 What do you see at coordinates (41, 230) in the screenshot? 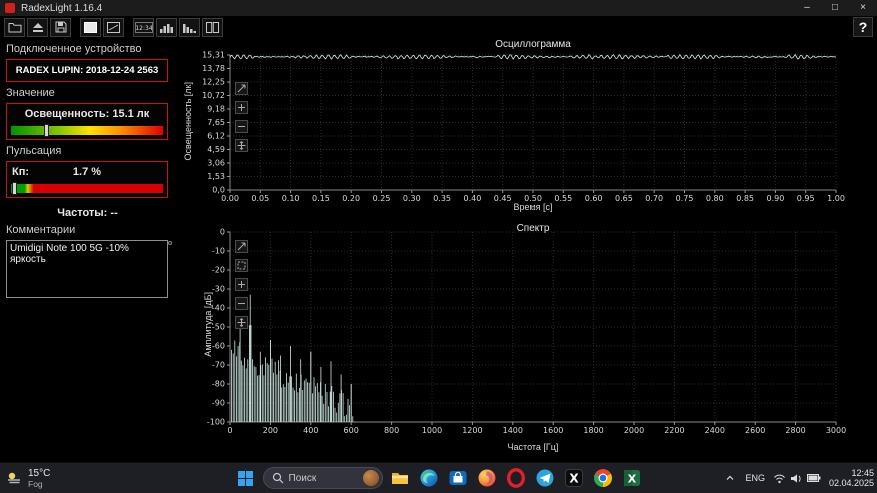
I see `comments-section-label: Комментарии` at bounding box center [41, 230].